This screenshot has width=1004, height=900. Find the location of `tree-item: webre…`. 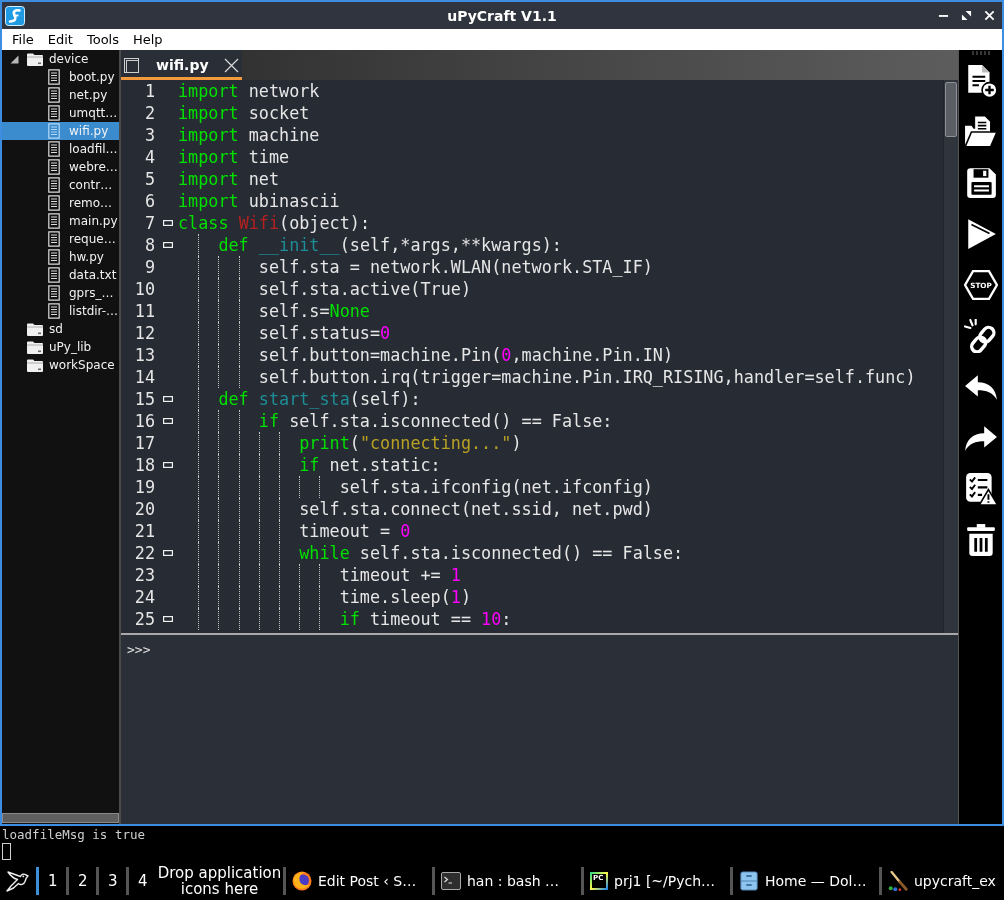

tree-item: webre… is located at coordinates (60, 167).